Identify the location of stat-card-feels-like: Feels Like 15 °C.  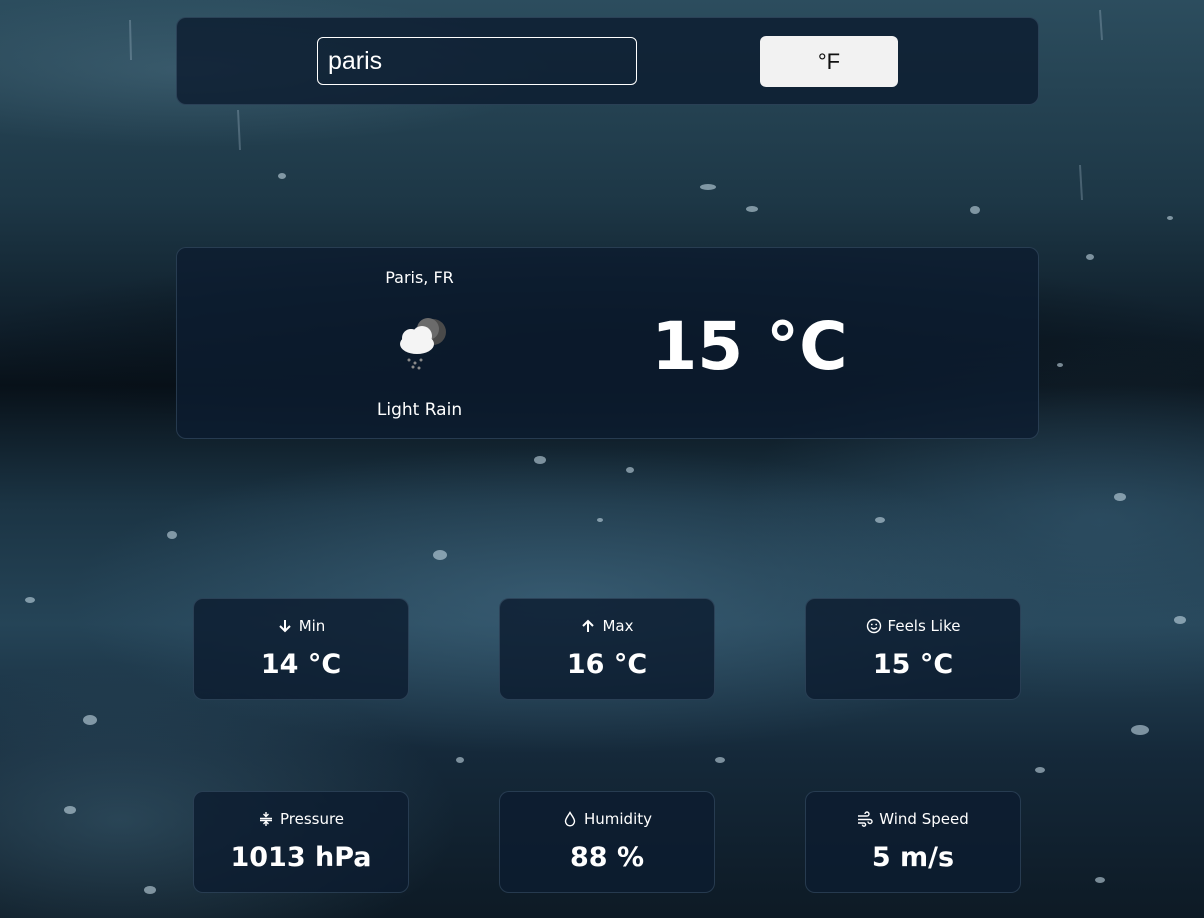
(913, 649).